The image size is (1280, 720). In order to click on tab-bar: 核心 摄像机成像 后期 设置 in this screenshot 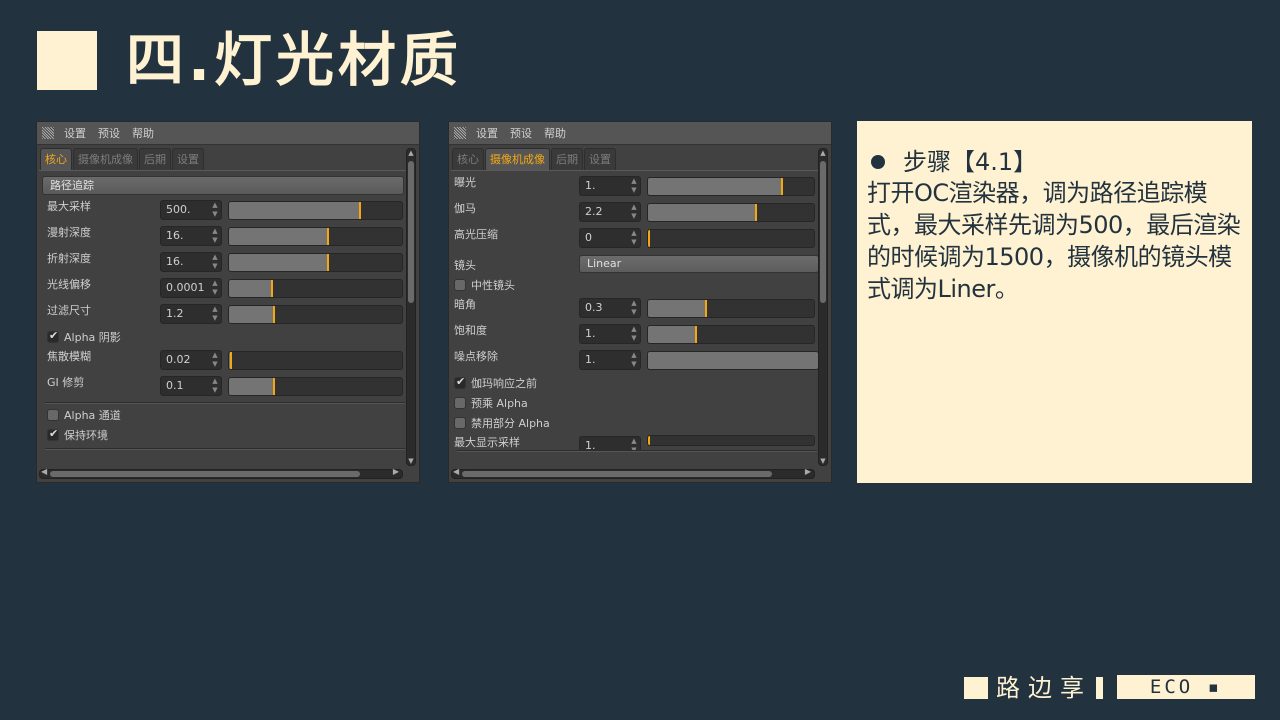, I will do `click(122, 159)`.